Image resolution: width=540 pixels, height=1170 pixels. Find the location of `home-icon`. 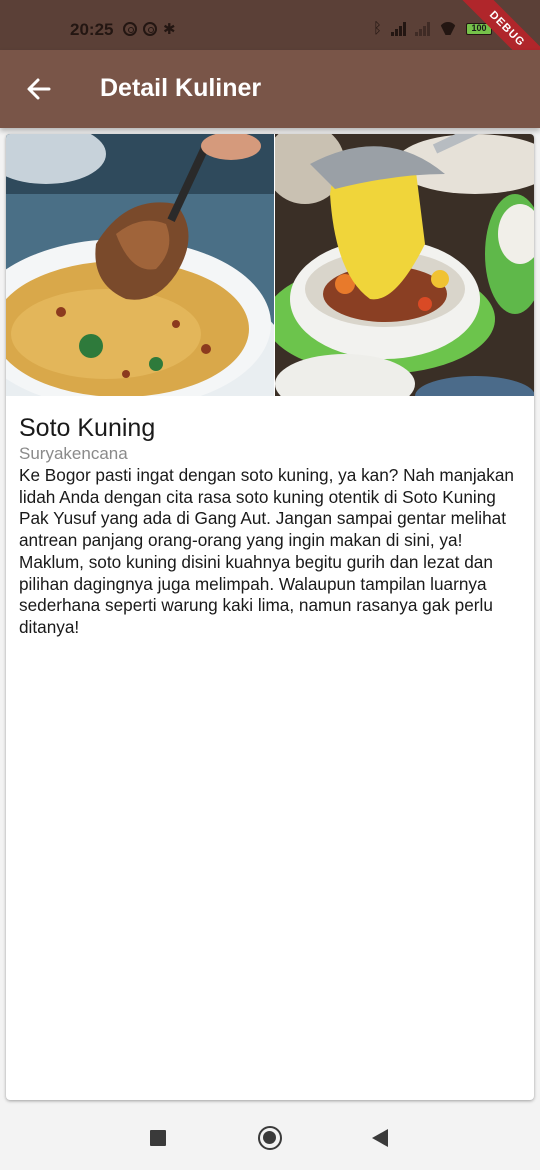

home-icon is located at coordinates (270, 1138).